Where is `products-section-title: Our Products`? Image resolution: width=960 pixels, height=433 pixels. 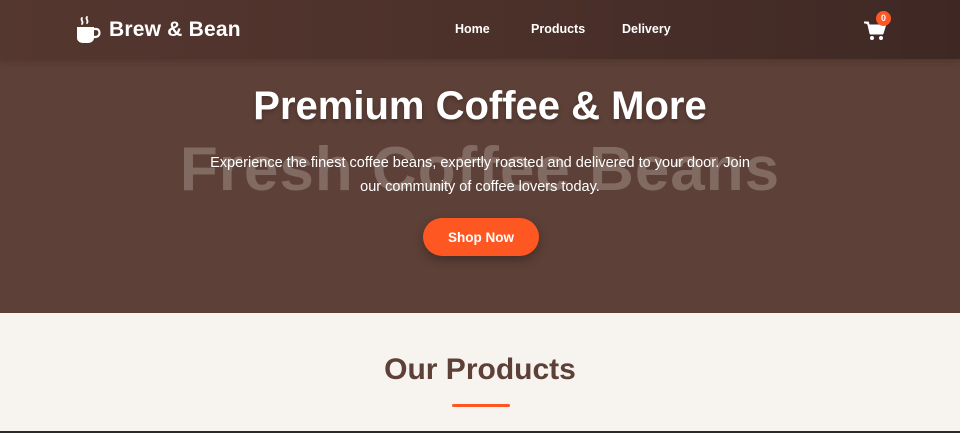 products-section-title: Our Products is located at coordinates (480, 369).